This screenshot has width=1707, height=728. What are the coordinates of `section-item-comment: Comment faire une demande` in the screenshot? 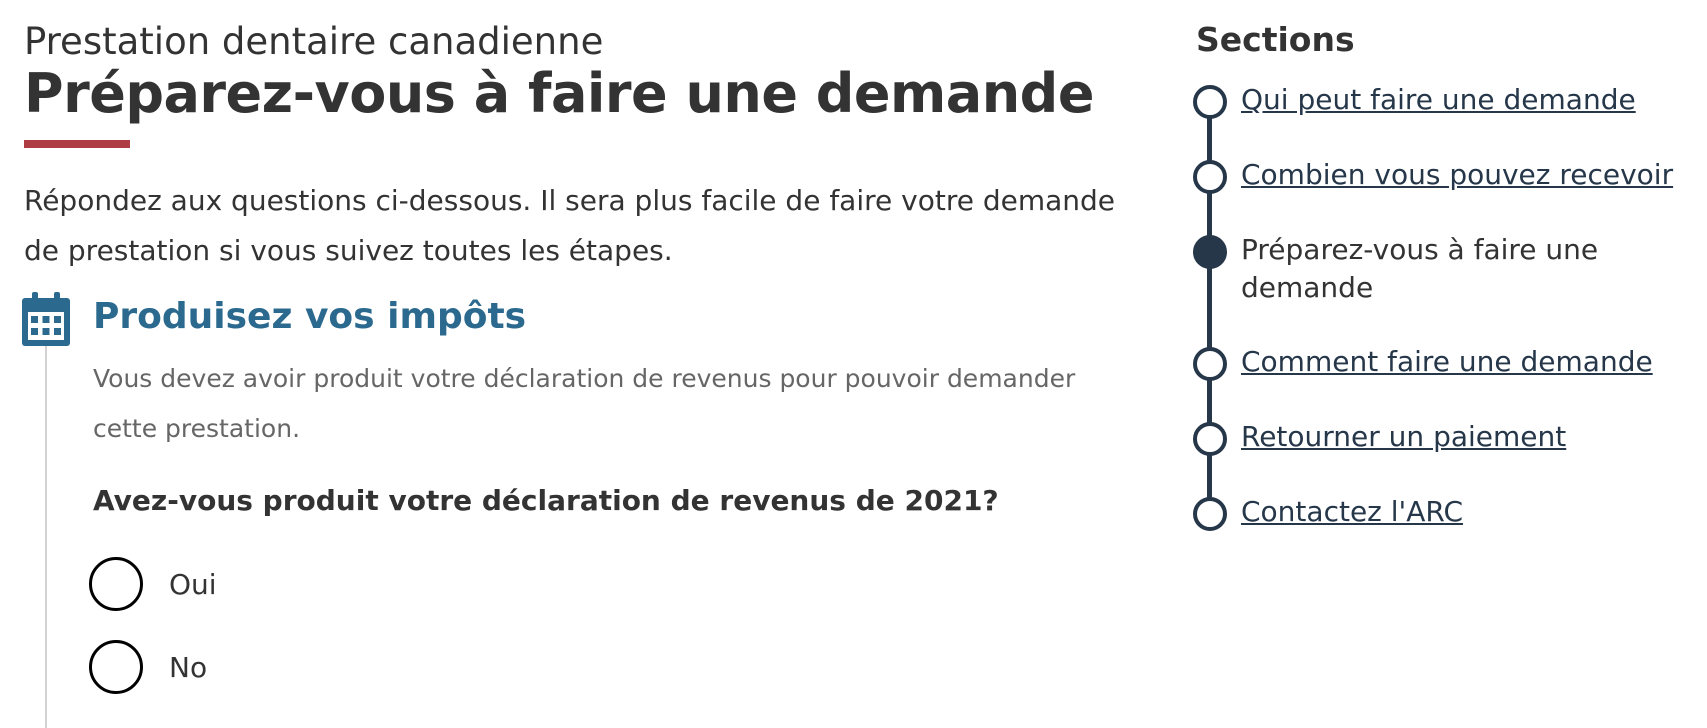 It's located at (1423, 362).